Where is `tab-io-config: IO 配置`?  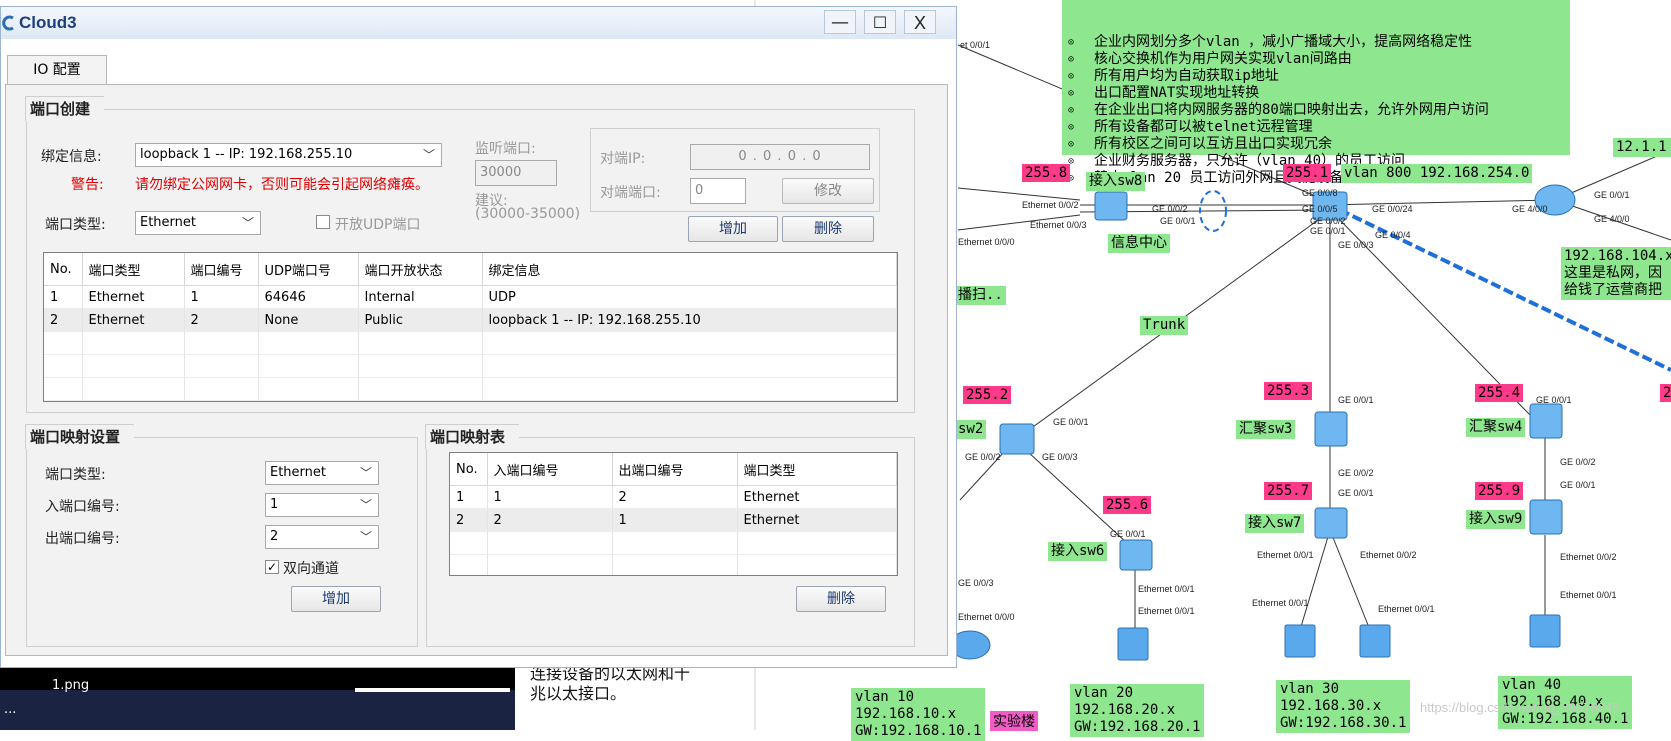 tab-io-config: IO 配置 is located at coordinates (57, 70).